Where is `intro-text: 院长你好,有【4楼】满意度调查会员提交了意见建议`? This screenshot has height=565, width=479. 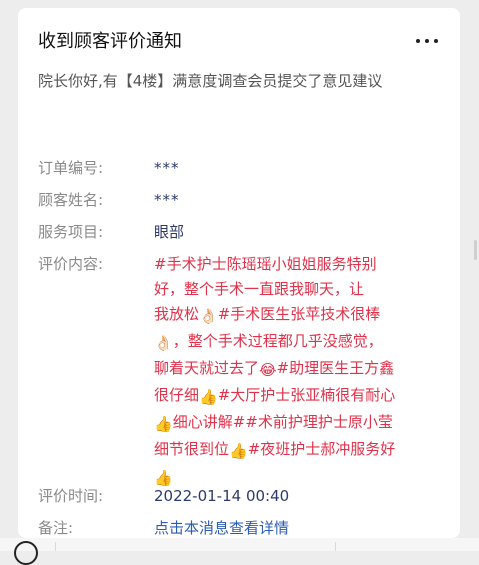 intro-text: 院长你好,有【4楼】满意度调查会员提交了意见建议 is located at coordinates (210, 81).